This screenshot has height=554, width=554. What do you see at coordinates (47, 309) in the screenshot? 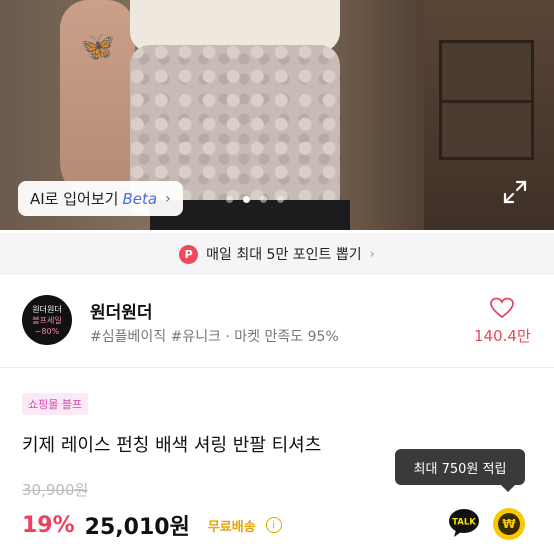
I see `shop-logo-line1: 원더원더` at bounding box center [47, 309].